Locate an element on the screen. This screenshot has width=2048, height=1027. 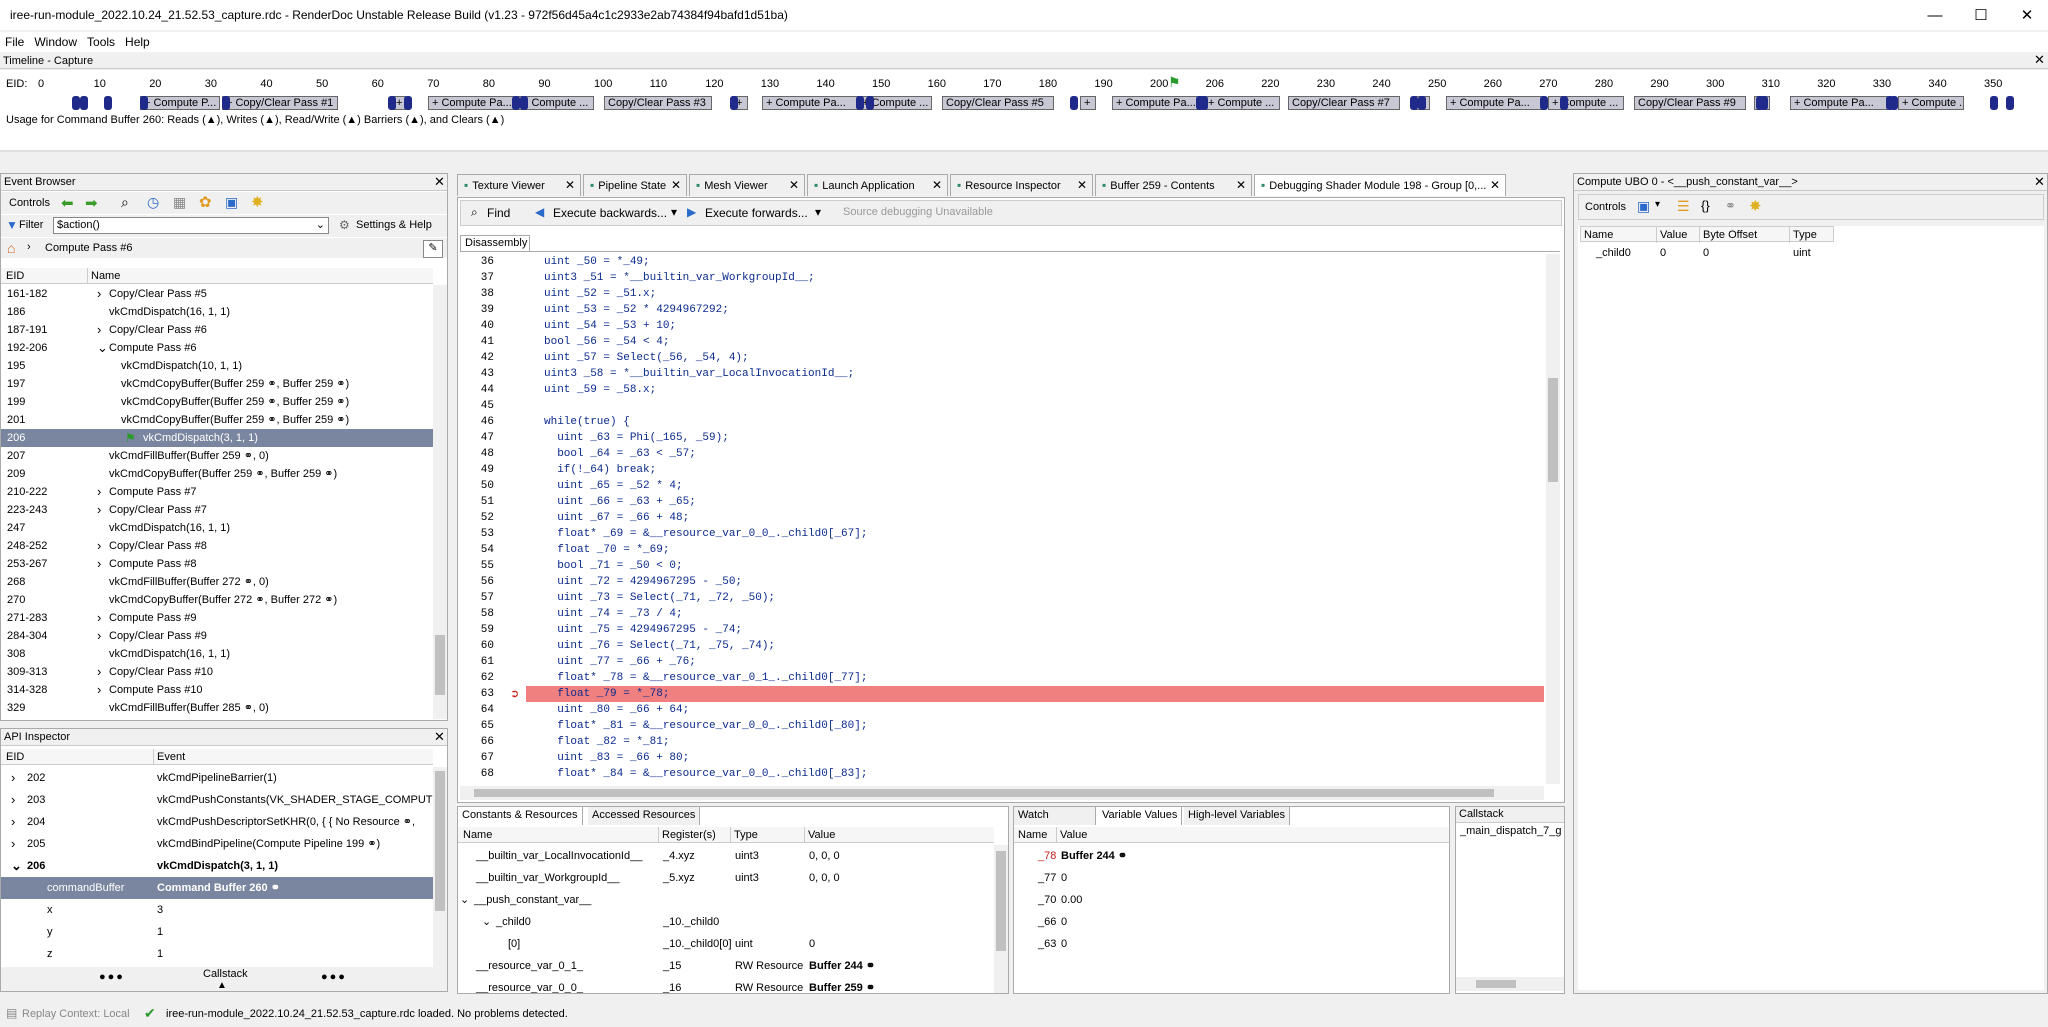
tab-1: ▪ Texture Viewer ✕ is located at coordinates (519, 185).